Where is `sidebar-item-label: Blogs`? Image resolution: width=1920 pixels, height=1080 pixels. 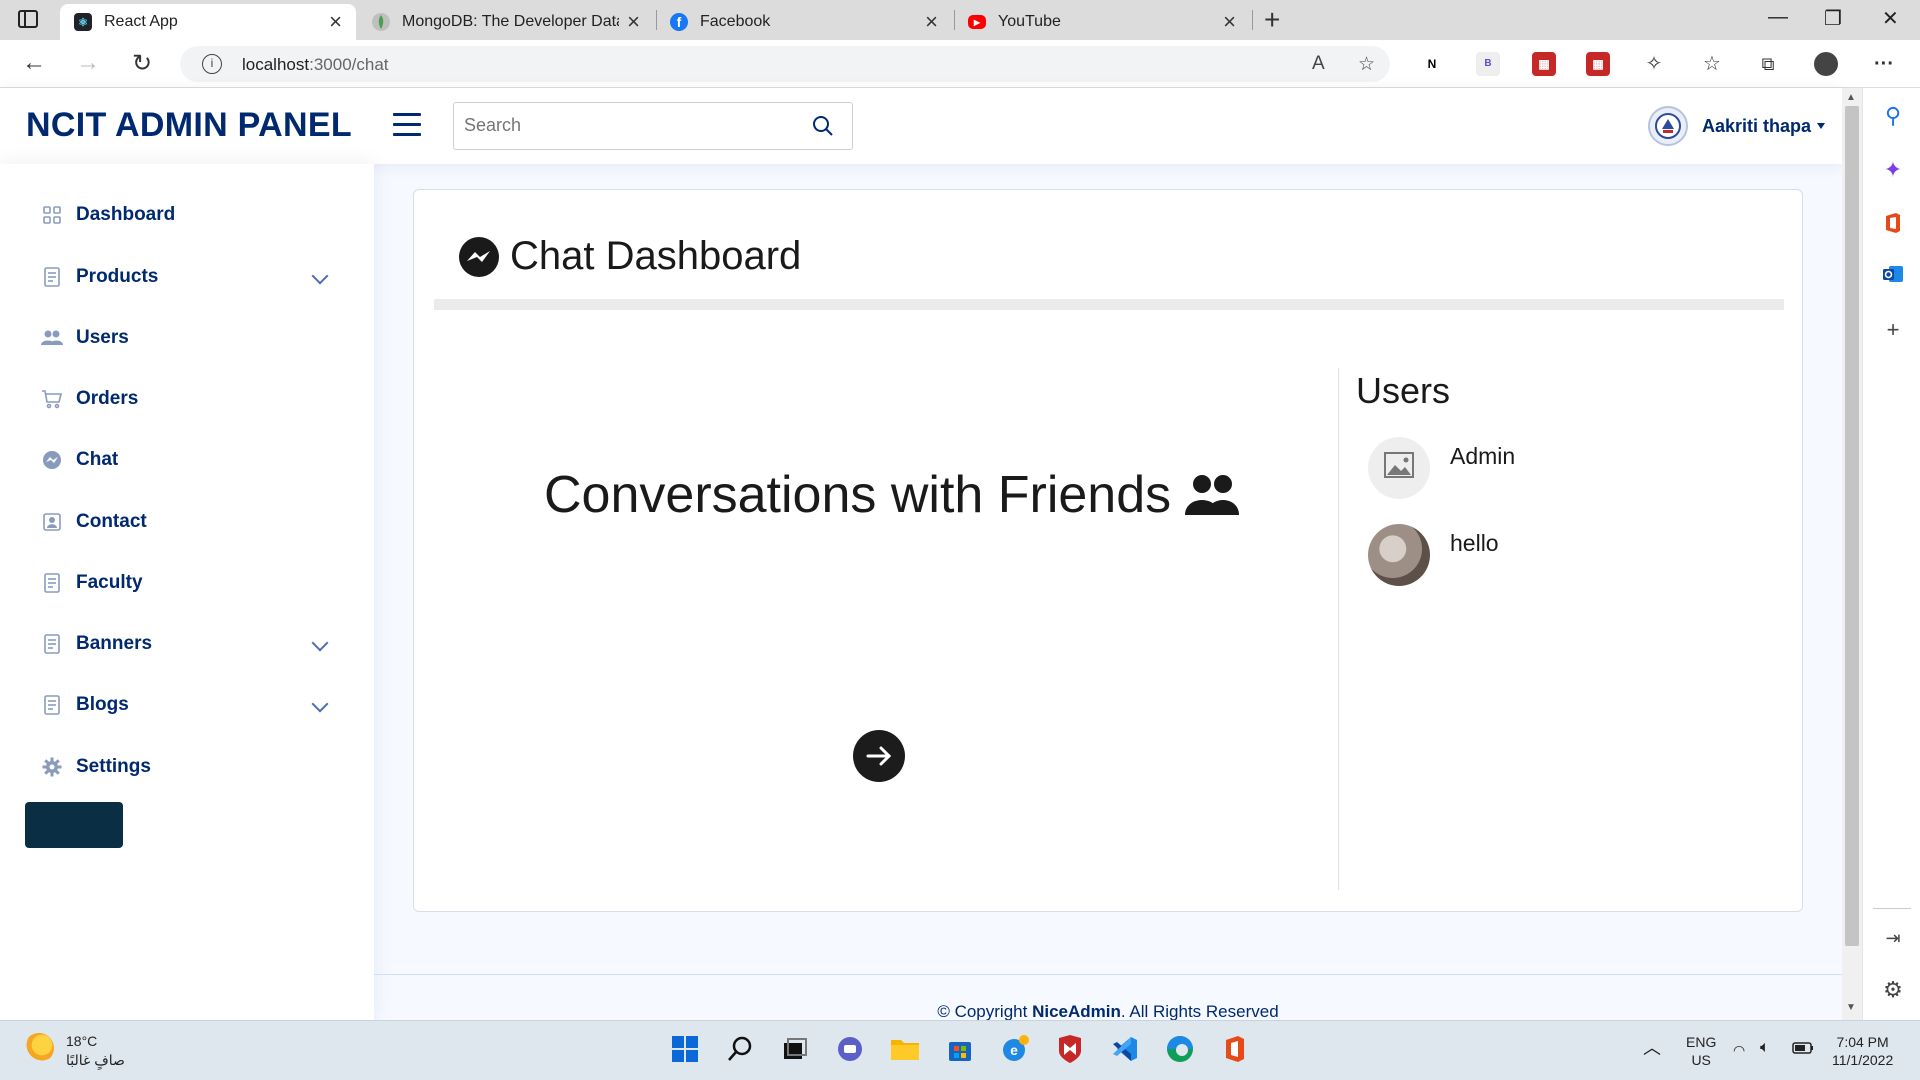 sidebar-item-label: Blogs is located at coordinates (102, 704).